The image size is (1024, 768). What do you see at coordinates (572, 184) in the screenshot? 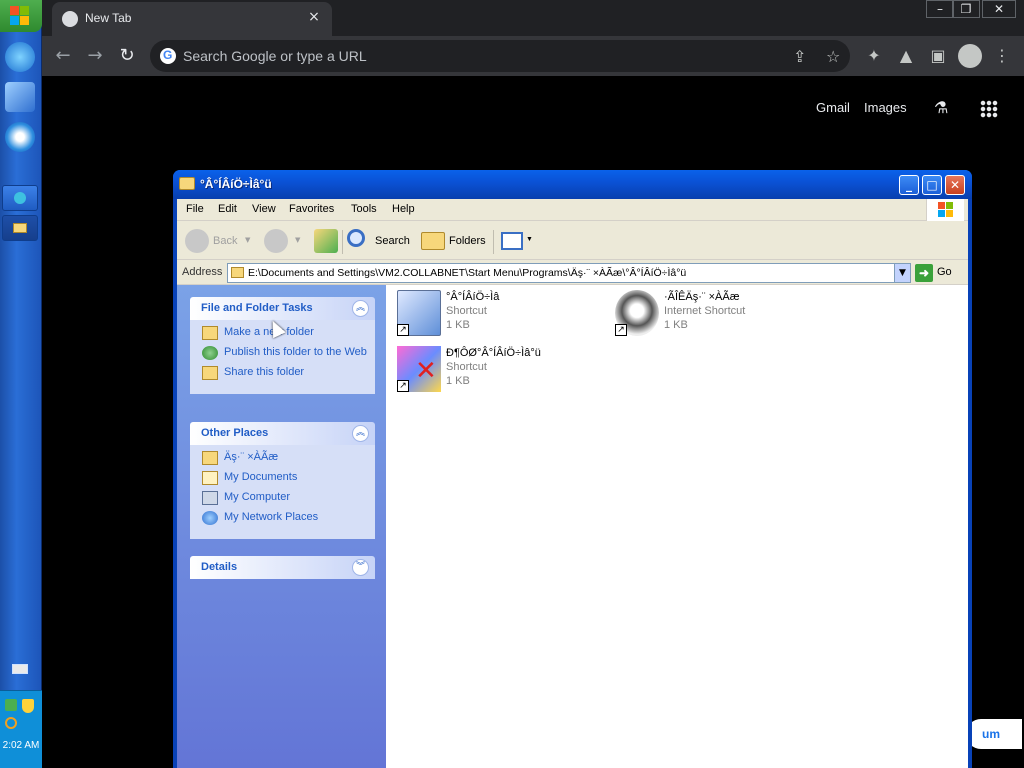
I see `explorer-title-bar: °Â°ÍÂíÖ÷Ìâ°ü _ □ ✕` at bounding box center [572, 184].